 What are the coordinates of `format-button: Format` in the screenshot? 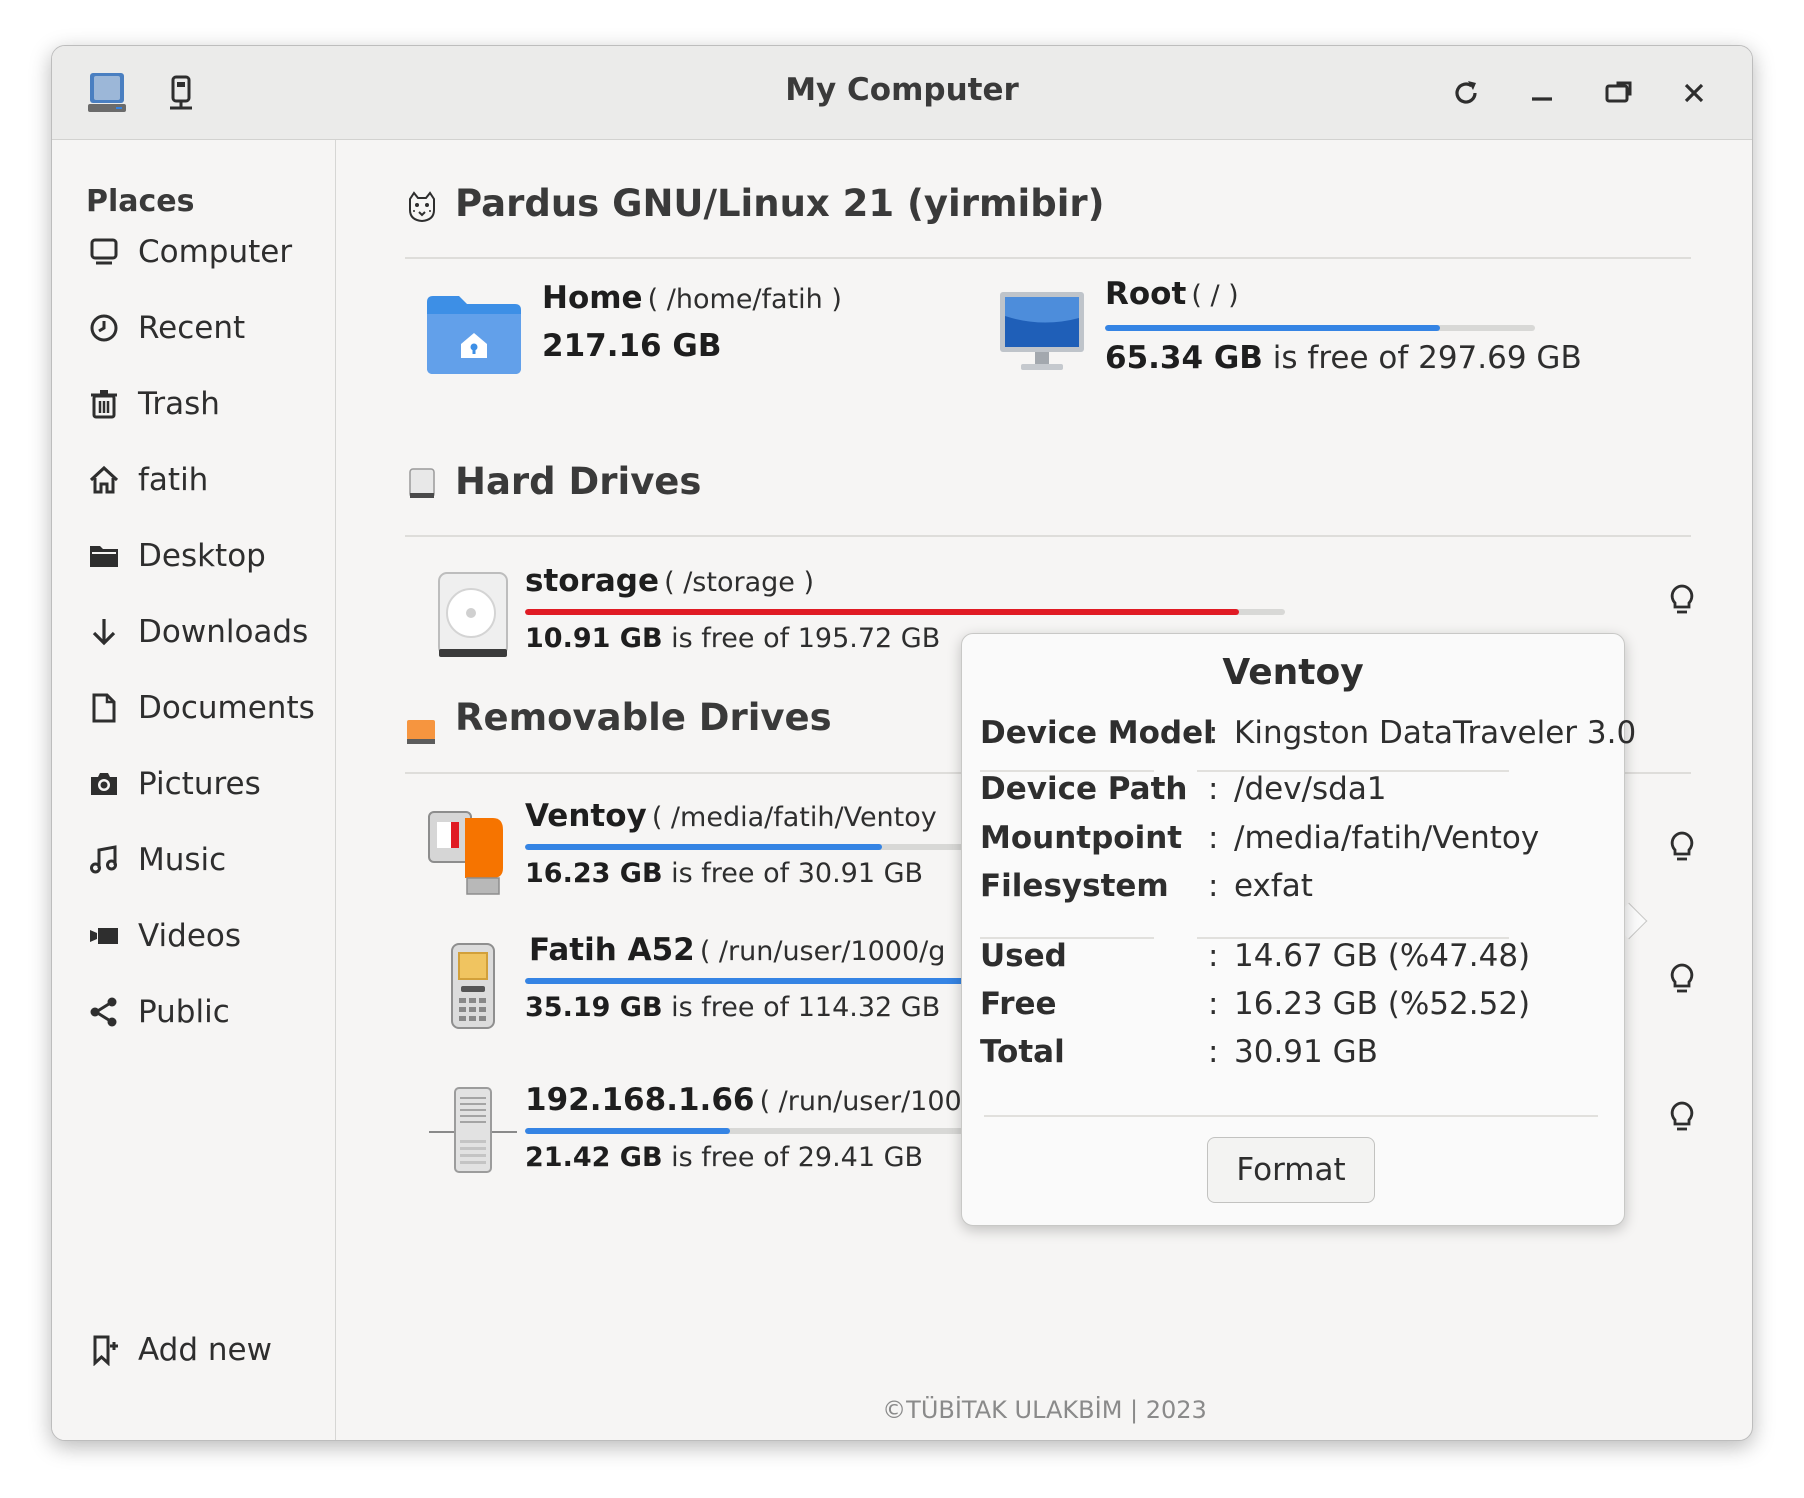 It's located at (1291, 1170).